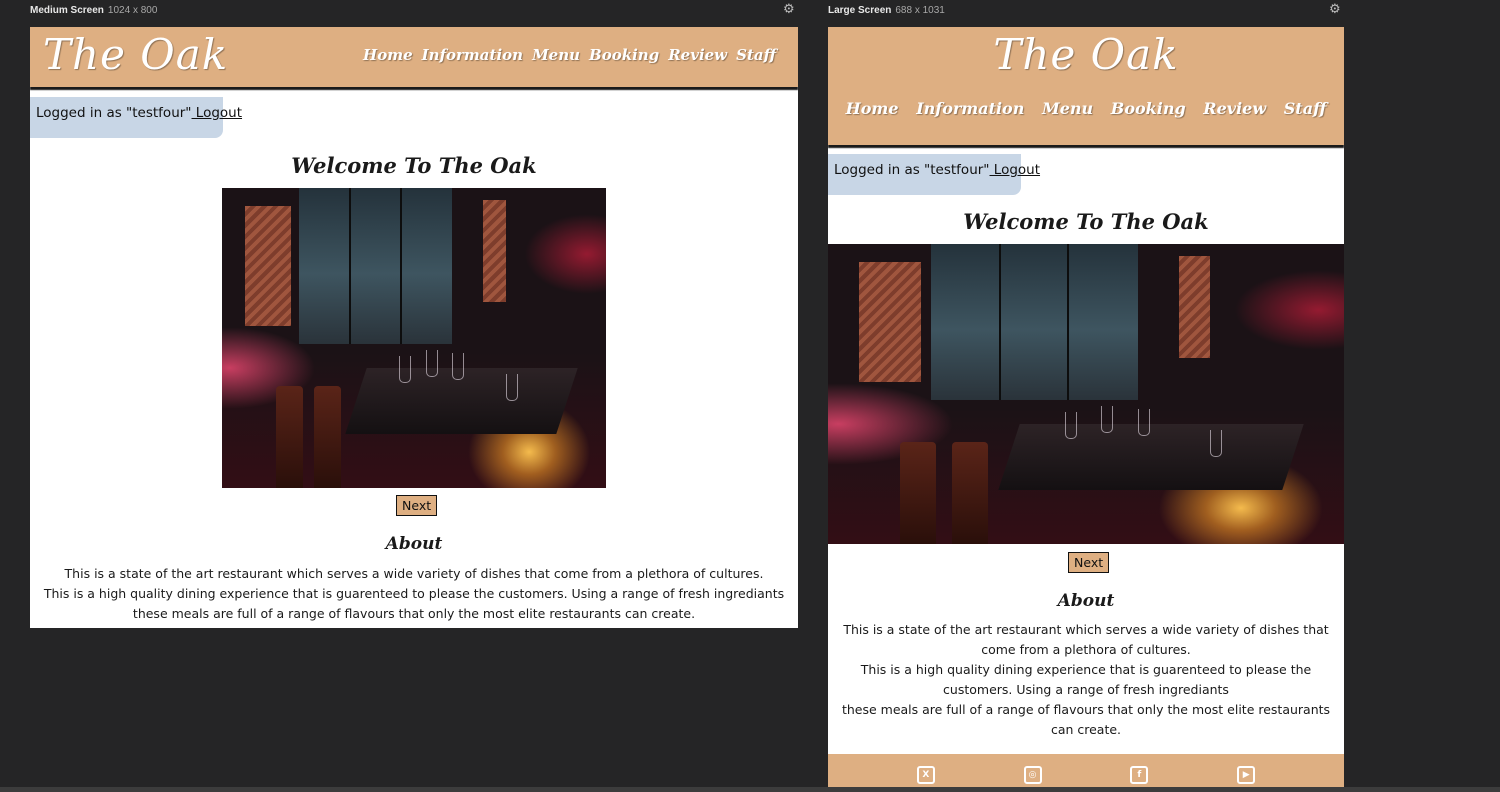  I want to click on large-screen-dims: 688 x 1031, so click(920, 10).